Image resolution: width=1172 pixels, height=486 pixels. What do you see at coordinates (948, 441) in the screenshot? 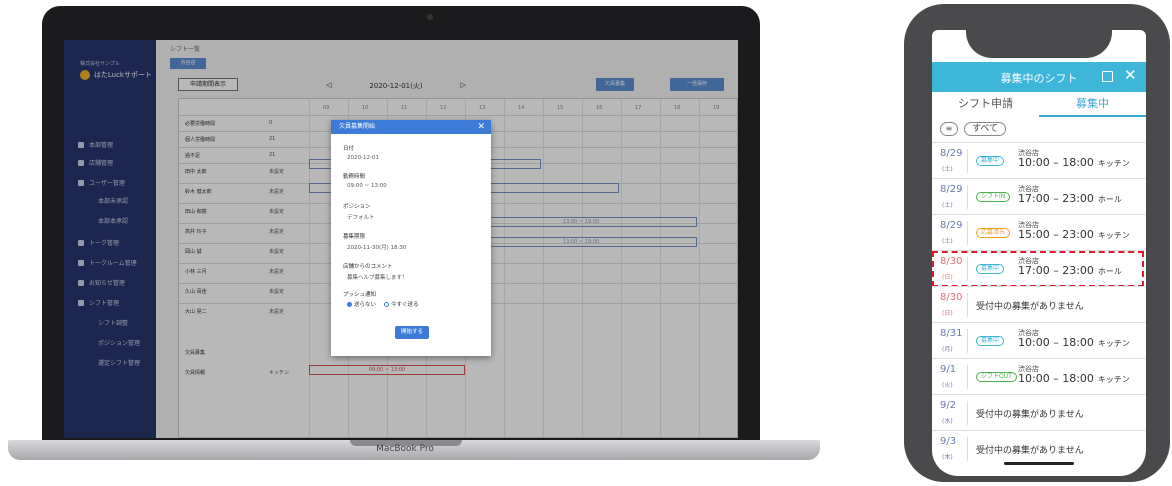
I see `item-date: 9/3` at bounding box center [948, 441].